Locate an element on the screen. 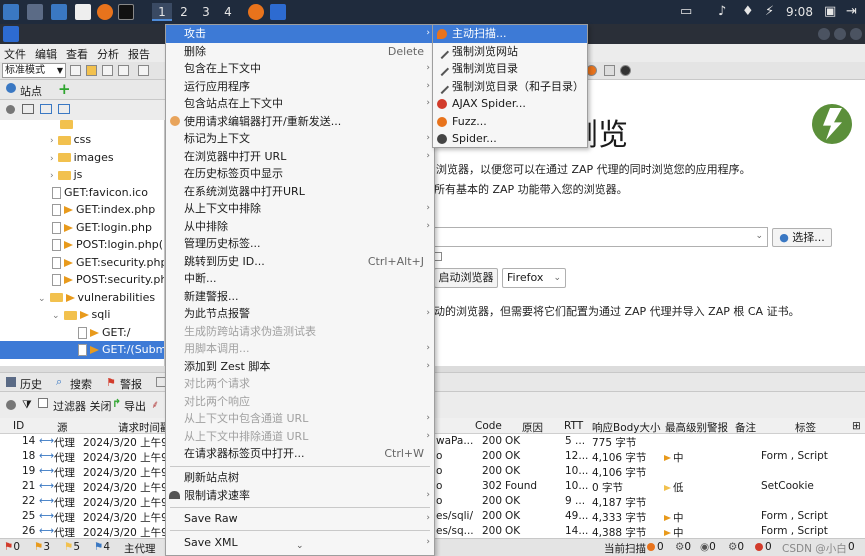  menu-item-alerts-for-node: 为此节点报警 › is located at coordinates (300, 314).